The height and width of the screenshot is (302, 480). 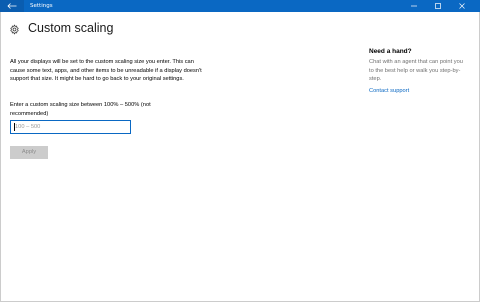 I want to click on gear-icon, so click(x=14, y=29).